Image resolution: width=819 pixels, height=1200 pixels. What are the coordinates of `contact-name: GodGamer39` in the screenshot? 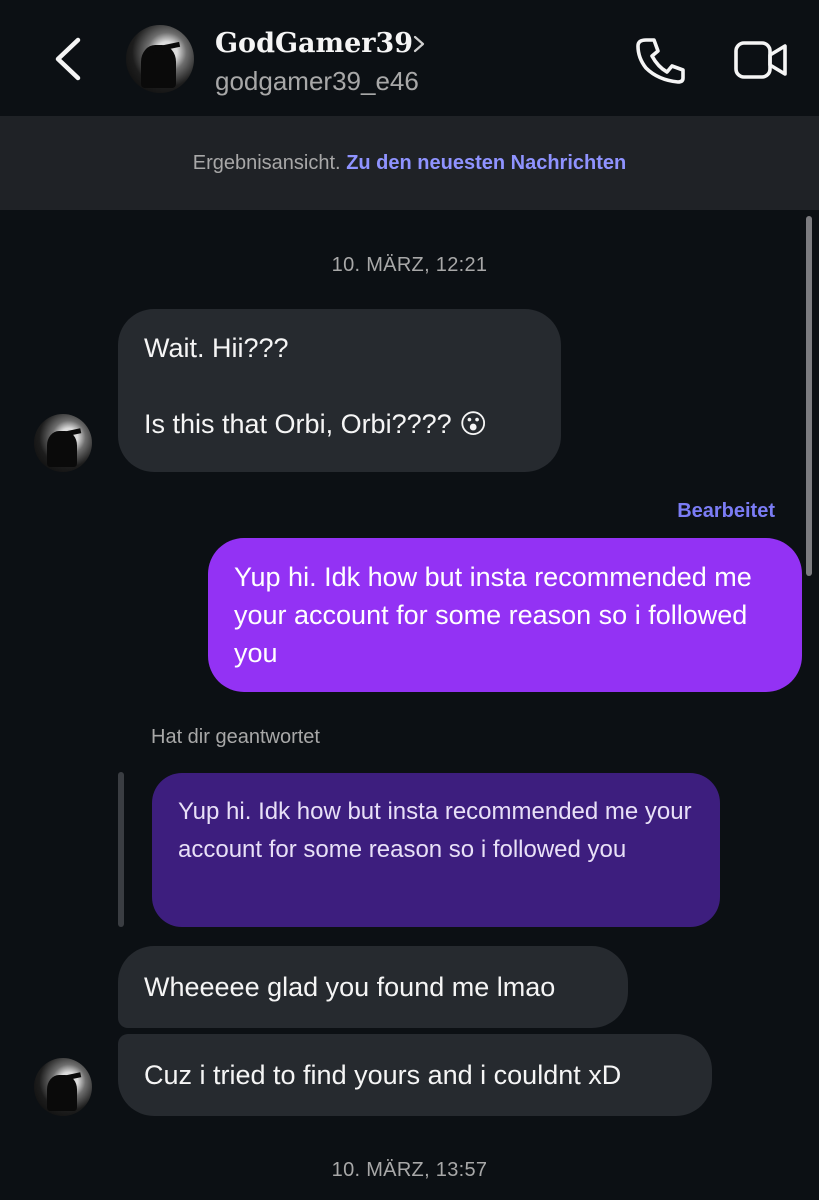 It's located at (314, 43).